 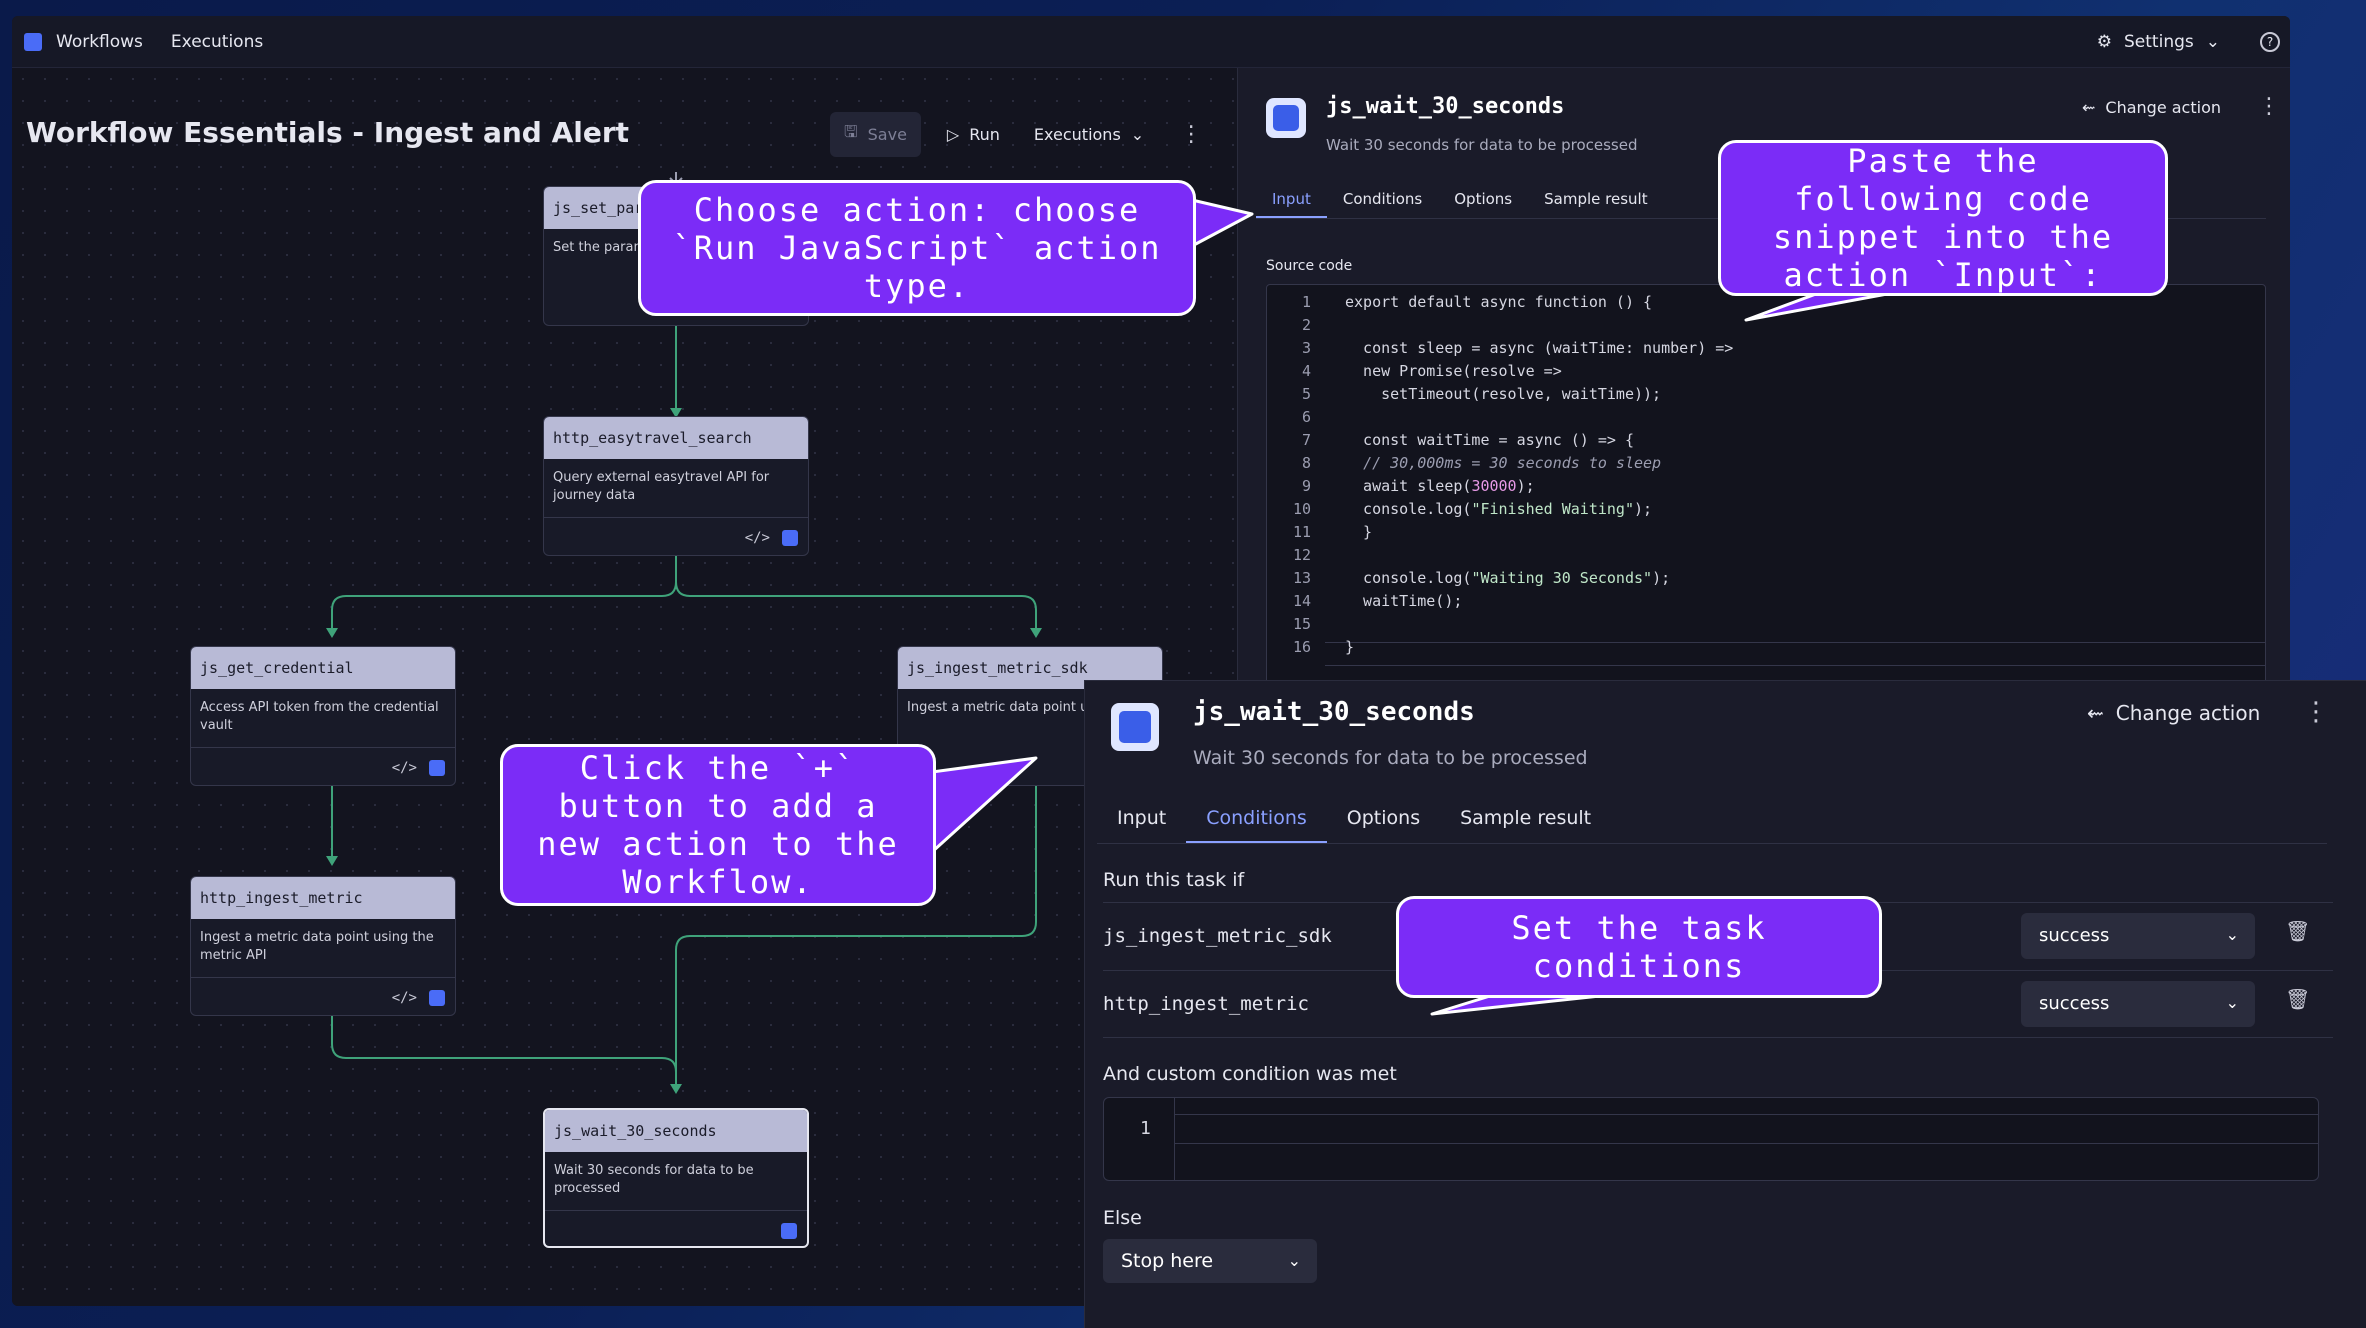 What do you see at coordinates (1639, 947) in the screenshot?
I see `callout-set-conditions: Set the task conditions` at bounding box center [1639, 947].